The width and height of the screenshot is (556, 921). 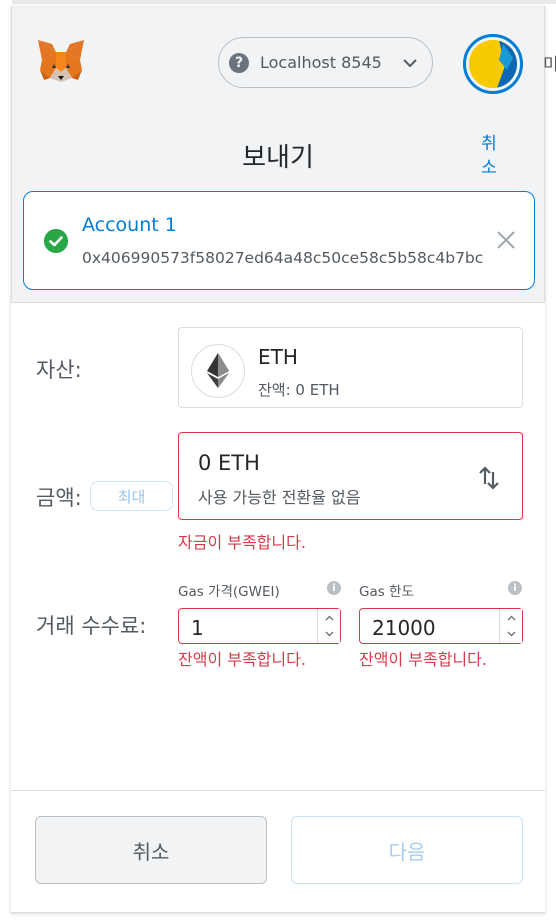 I want to click on gas-limit-stepper, so click(x=510, y=626).